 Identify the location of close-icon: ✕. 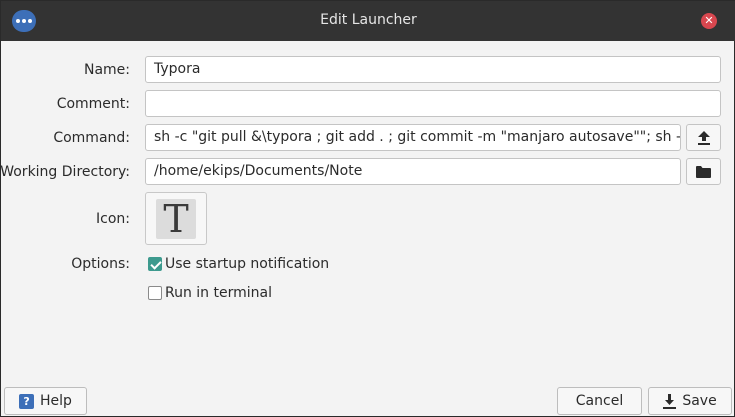
(709, 21).